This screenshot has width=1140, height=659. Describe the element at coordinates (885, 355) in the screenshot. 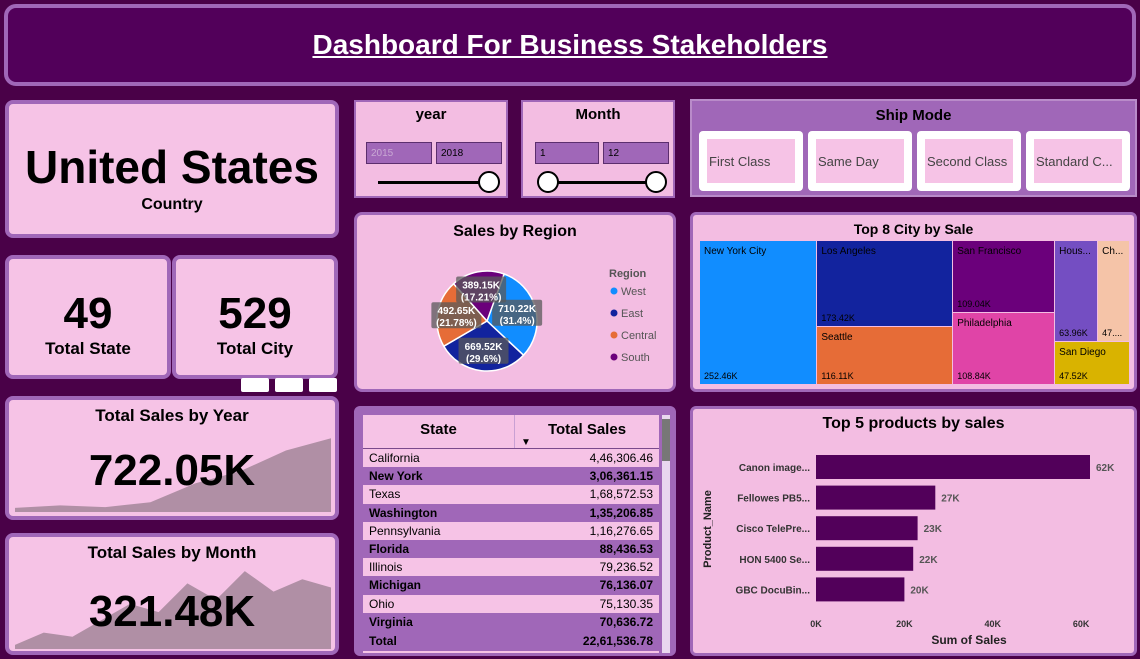

I see `treemap-cell-seattle: Seattle 116.11K` at that location.